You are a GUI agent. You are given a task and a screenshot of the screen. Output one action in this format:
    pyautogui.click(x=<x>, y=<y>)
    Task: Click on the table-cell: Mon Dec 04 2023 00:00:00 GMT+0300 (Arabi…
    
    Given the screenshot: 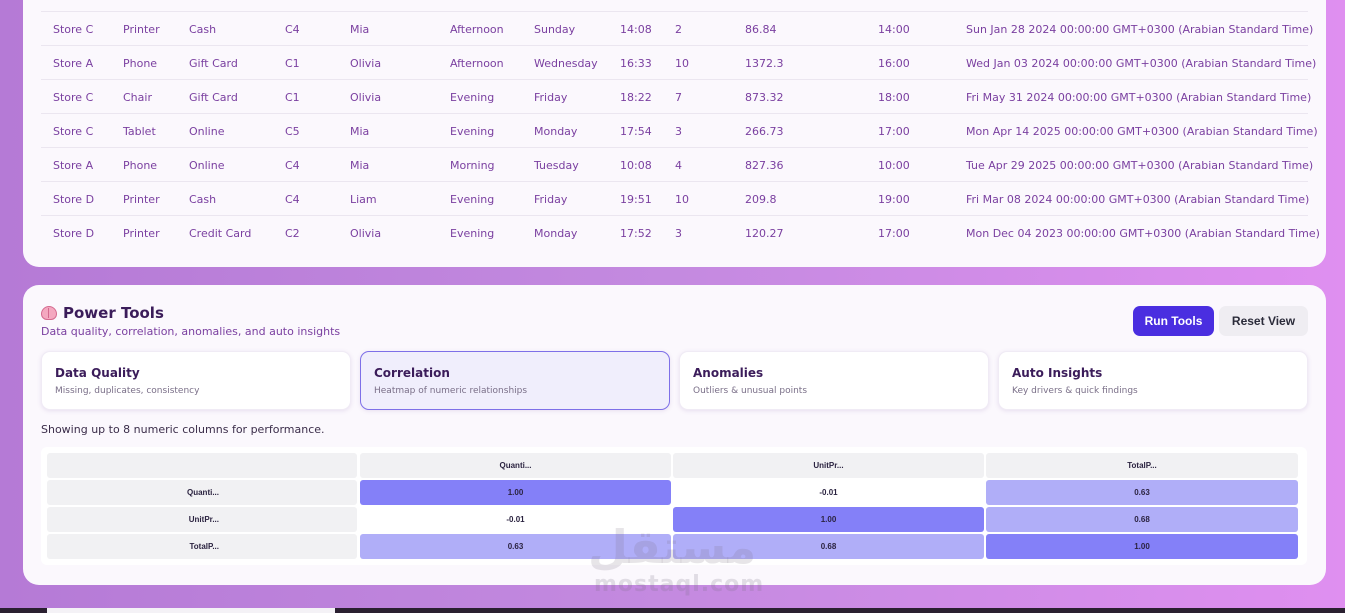 What is the action you would take?
    pyautogui.click(x=1143, y=233)
    